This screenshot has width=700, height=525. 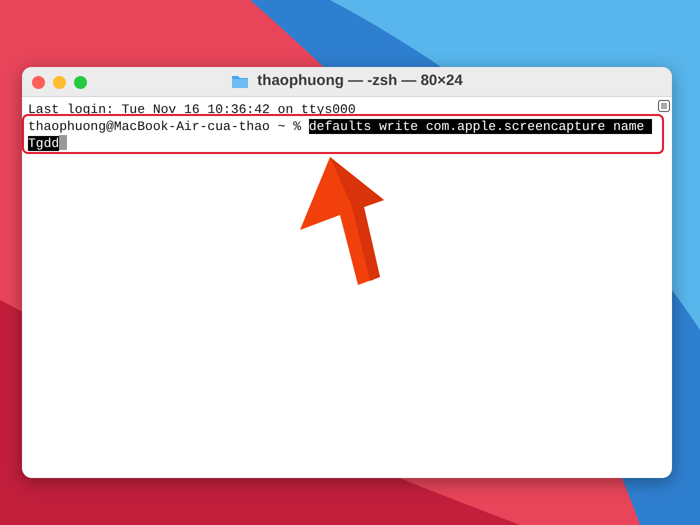 I want to click on folder-icon, so click(x=240, y=81).